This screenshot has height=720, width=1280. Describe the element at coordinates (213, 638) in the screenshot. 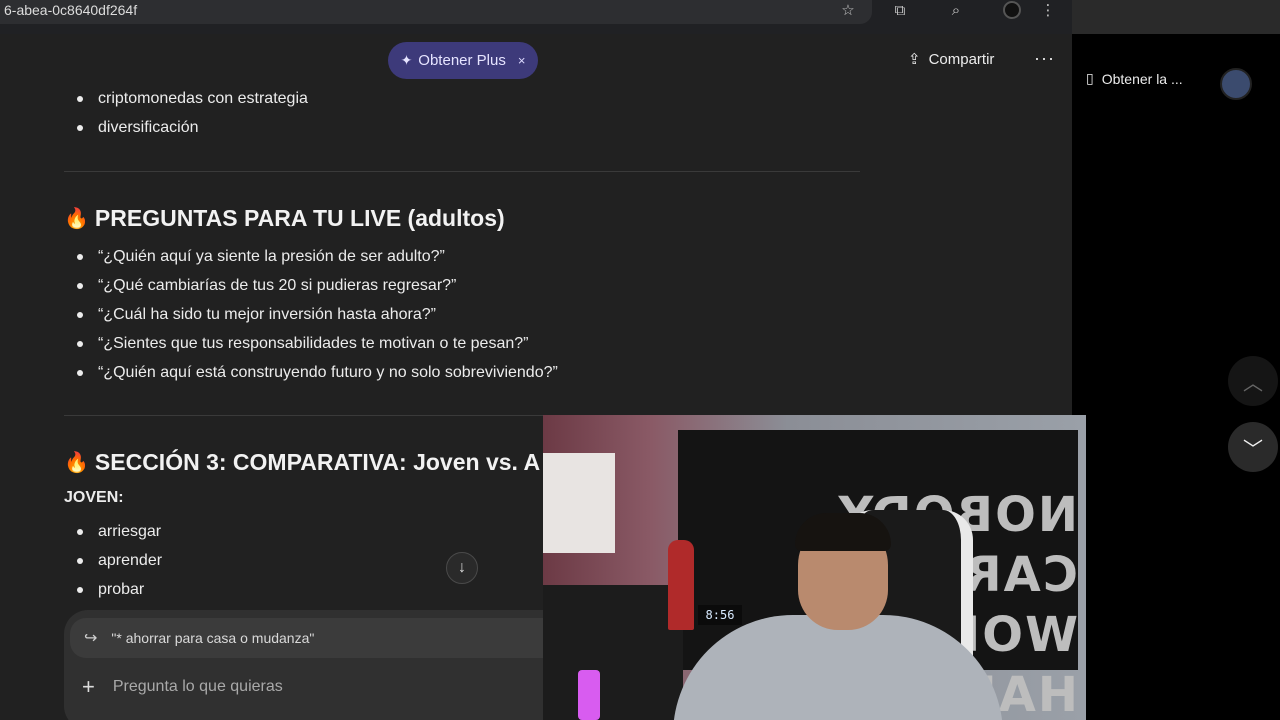

I see `quoted-text: "* ahorrar para casa o mudanza"` at that location.